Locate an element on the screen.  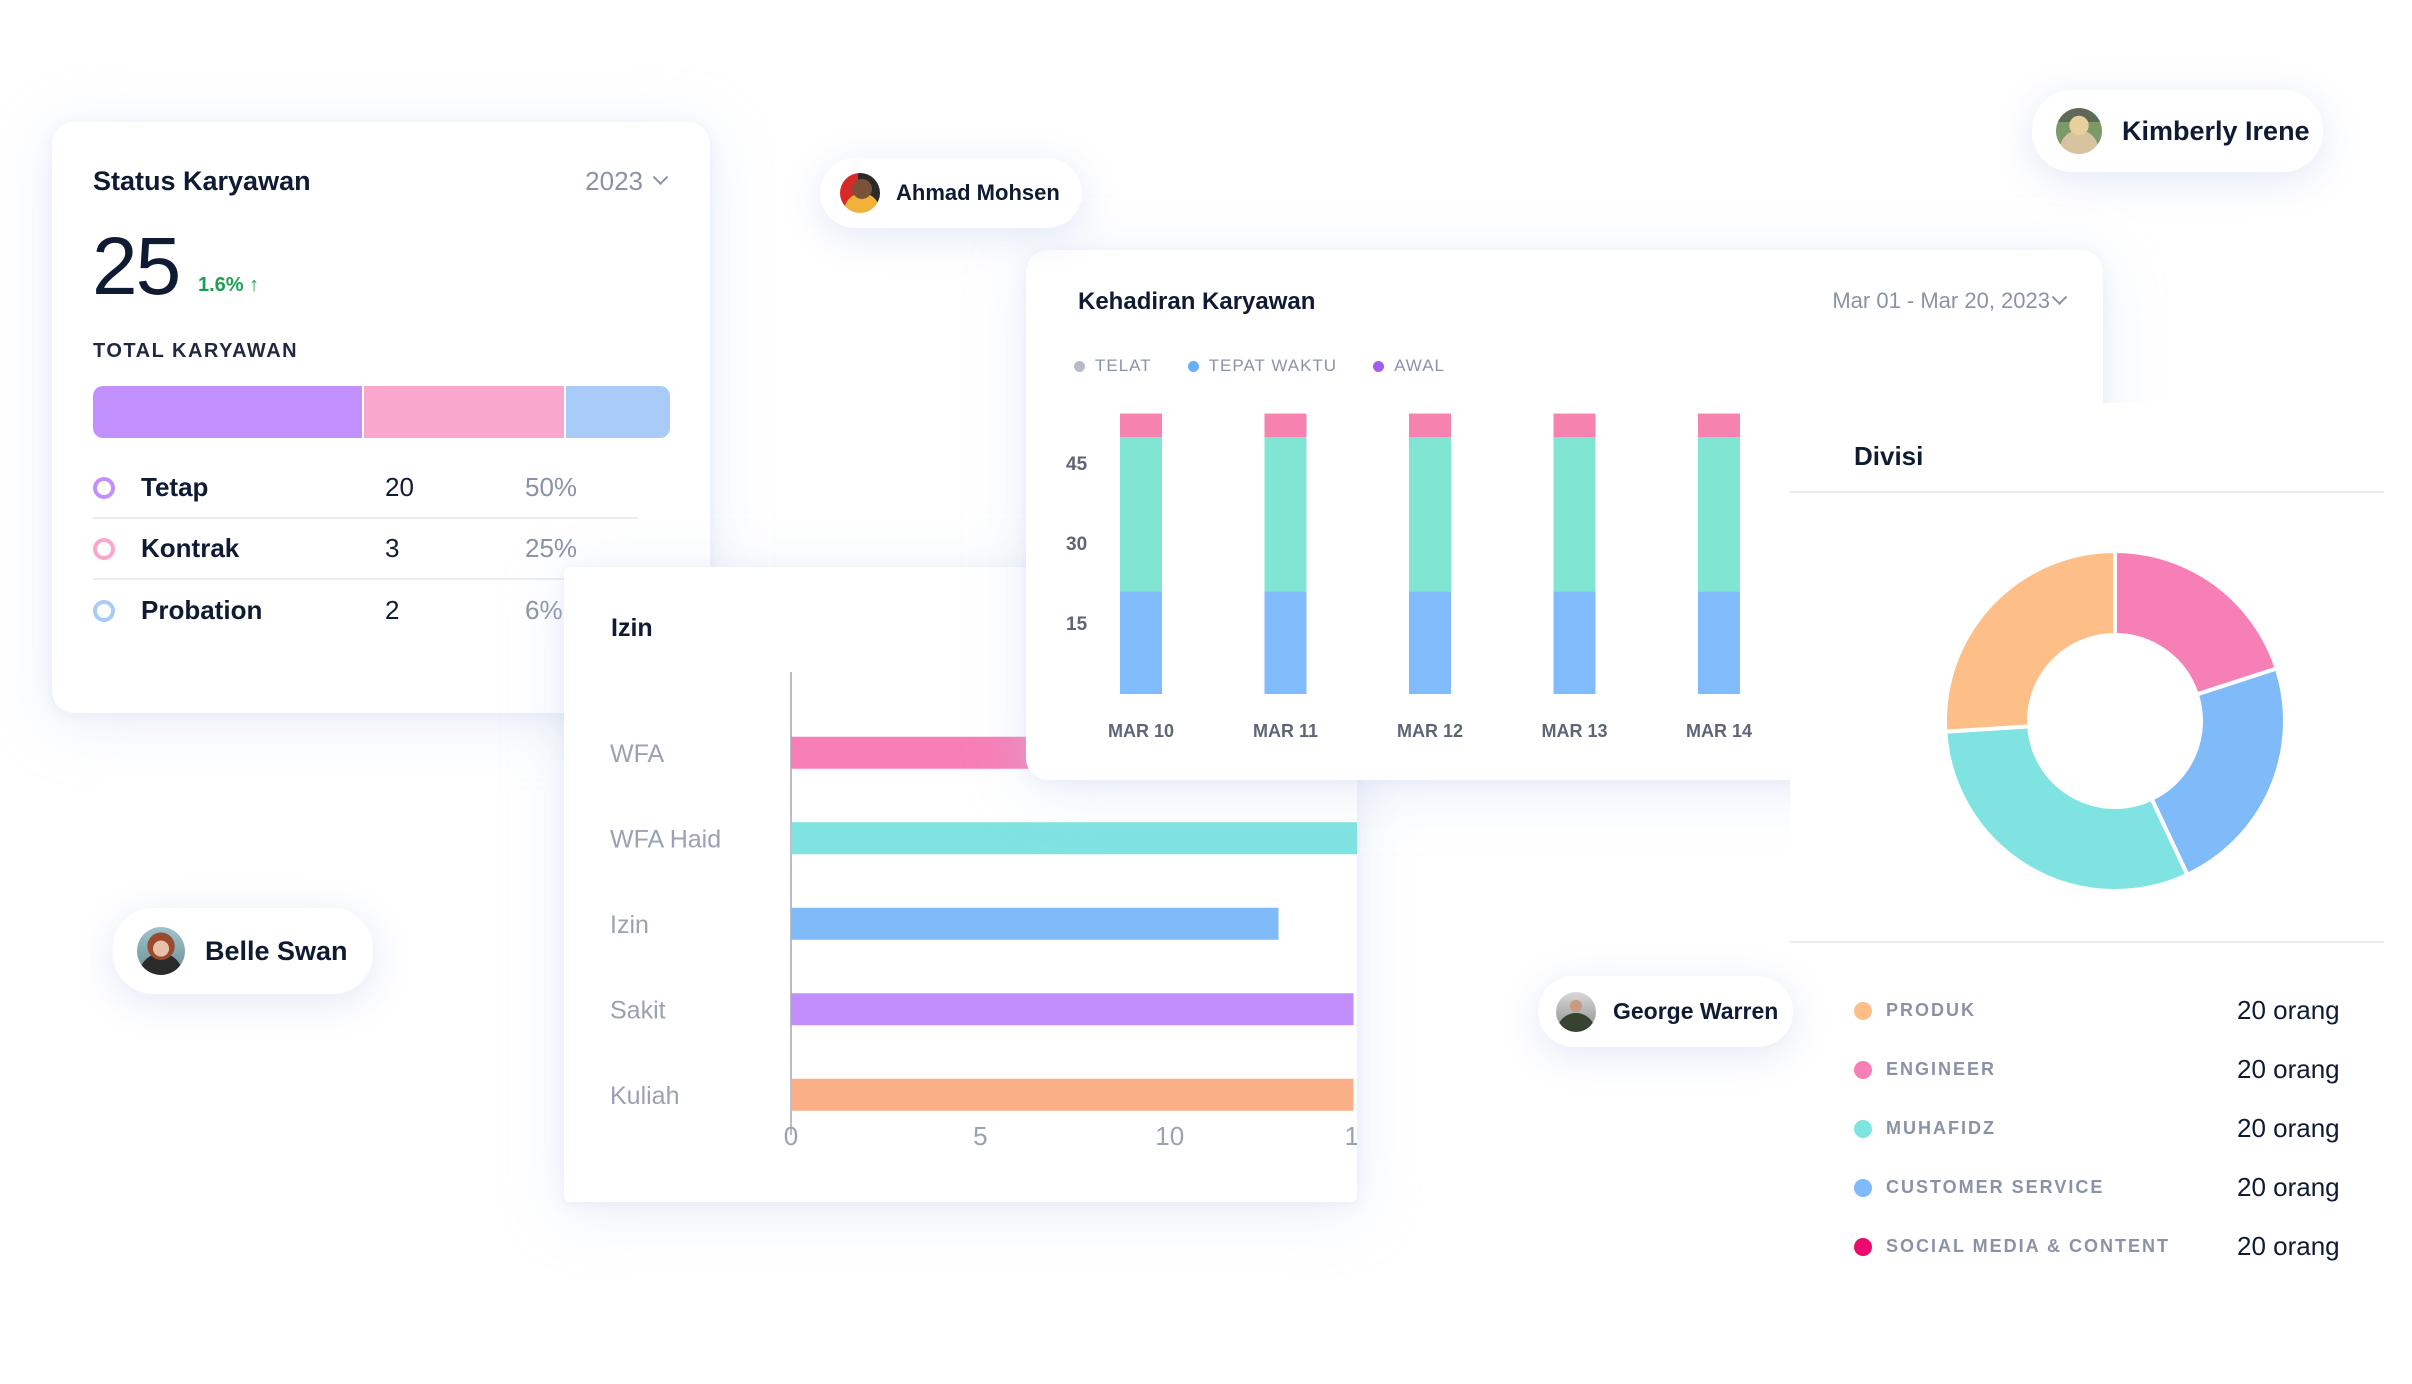
user-chip-kimberly: Kimberly Irene is located at coordinates (2177, 131).